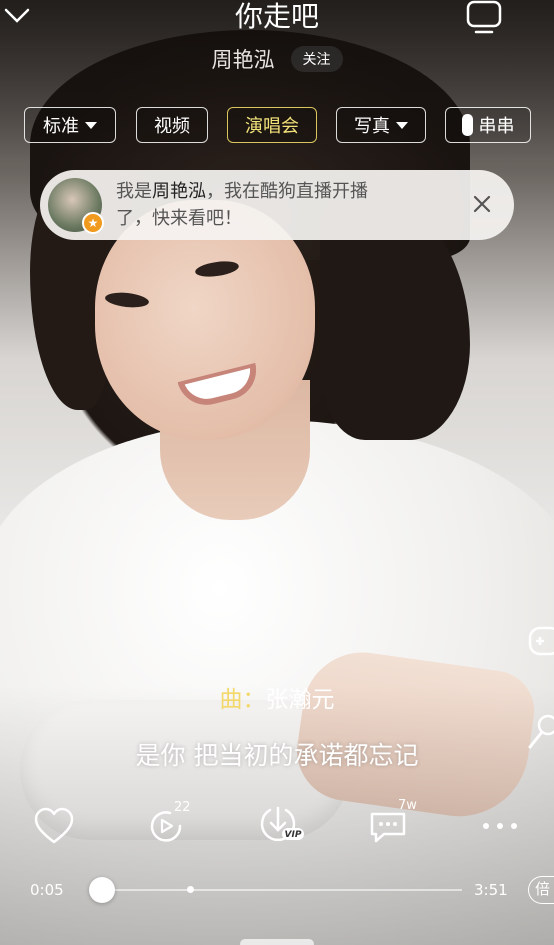  Describe the element at coordinates (93, 223) in the screenshot. I see `star-badge-icon: ★` at that location.